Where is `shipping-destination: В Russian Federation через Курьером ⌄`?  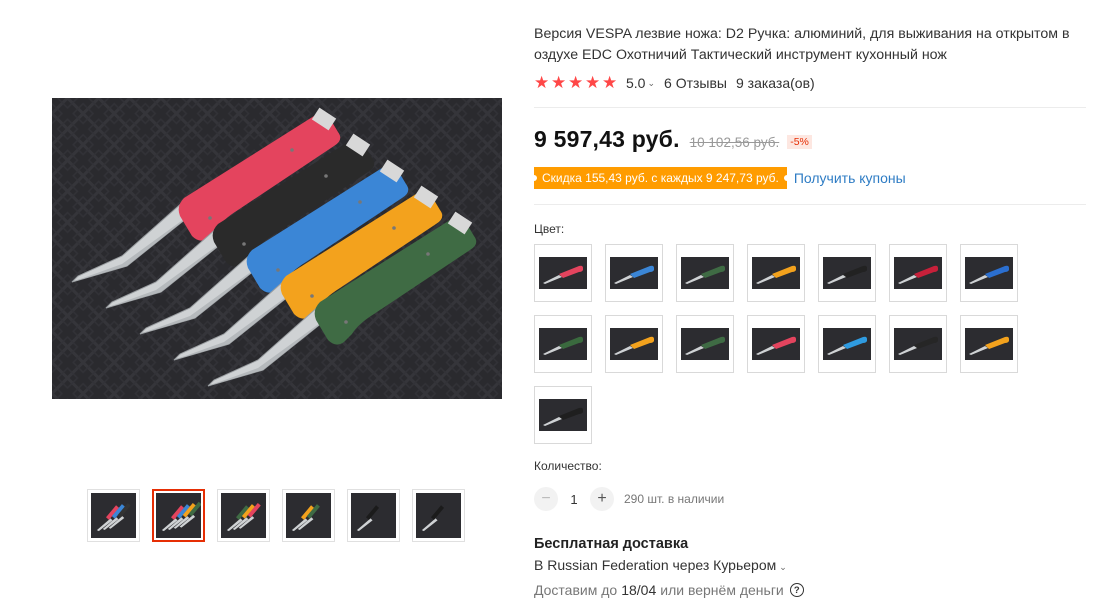 shipping-destination: В Russian Federation через Курьером ⌄ is located at coordinates (665, 565).